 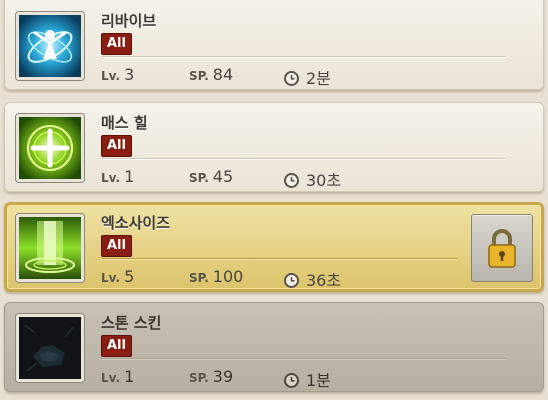 I want to click on level-value: 5, so click(x=129, y=276).